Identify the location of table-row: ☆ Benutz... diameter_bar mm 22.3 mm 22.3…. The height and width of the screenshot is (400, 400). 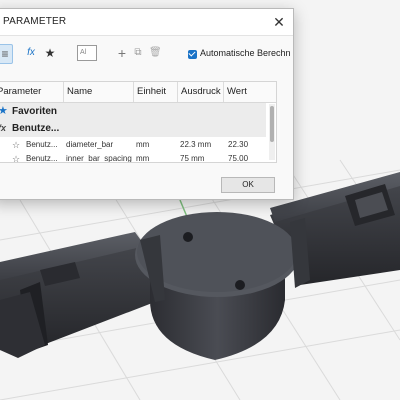
(133, 145).